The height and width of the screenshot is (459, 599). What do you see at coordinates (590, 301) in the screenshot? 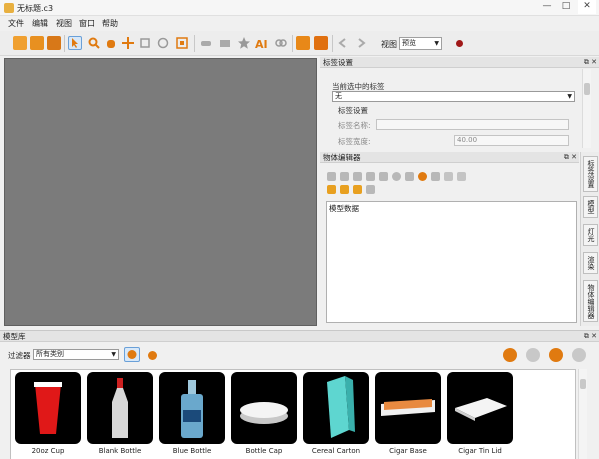
I see `tab-object-editor: 物体编辑器` at bounding box center [590, 301].